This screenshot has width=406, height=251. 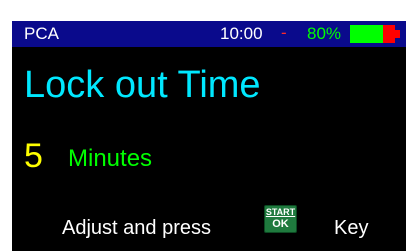 I want to click on battery-icon, so click(x=375, y=34).